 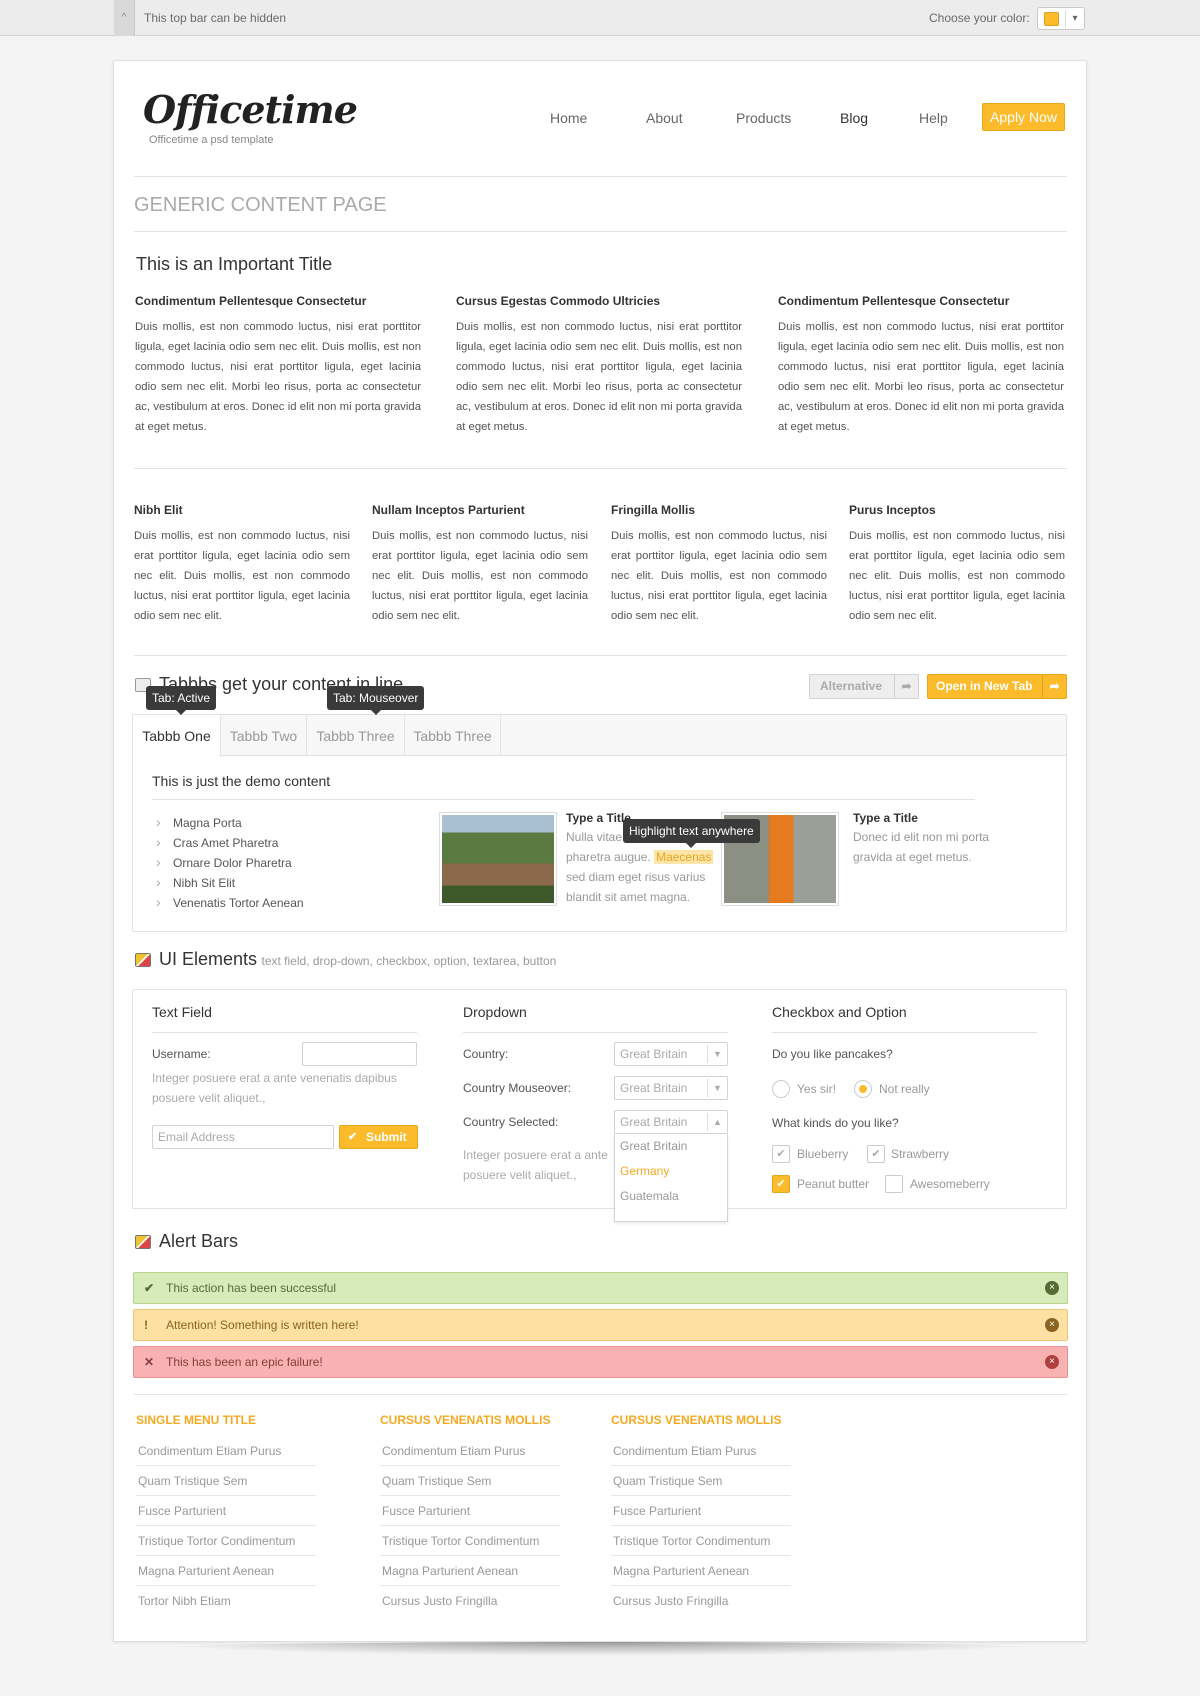 I want to click on email-input: Email Address, so click(x=243, y=1137).